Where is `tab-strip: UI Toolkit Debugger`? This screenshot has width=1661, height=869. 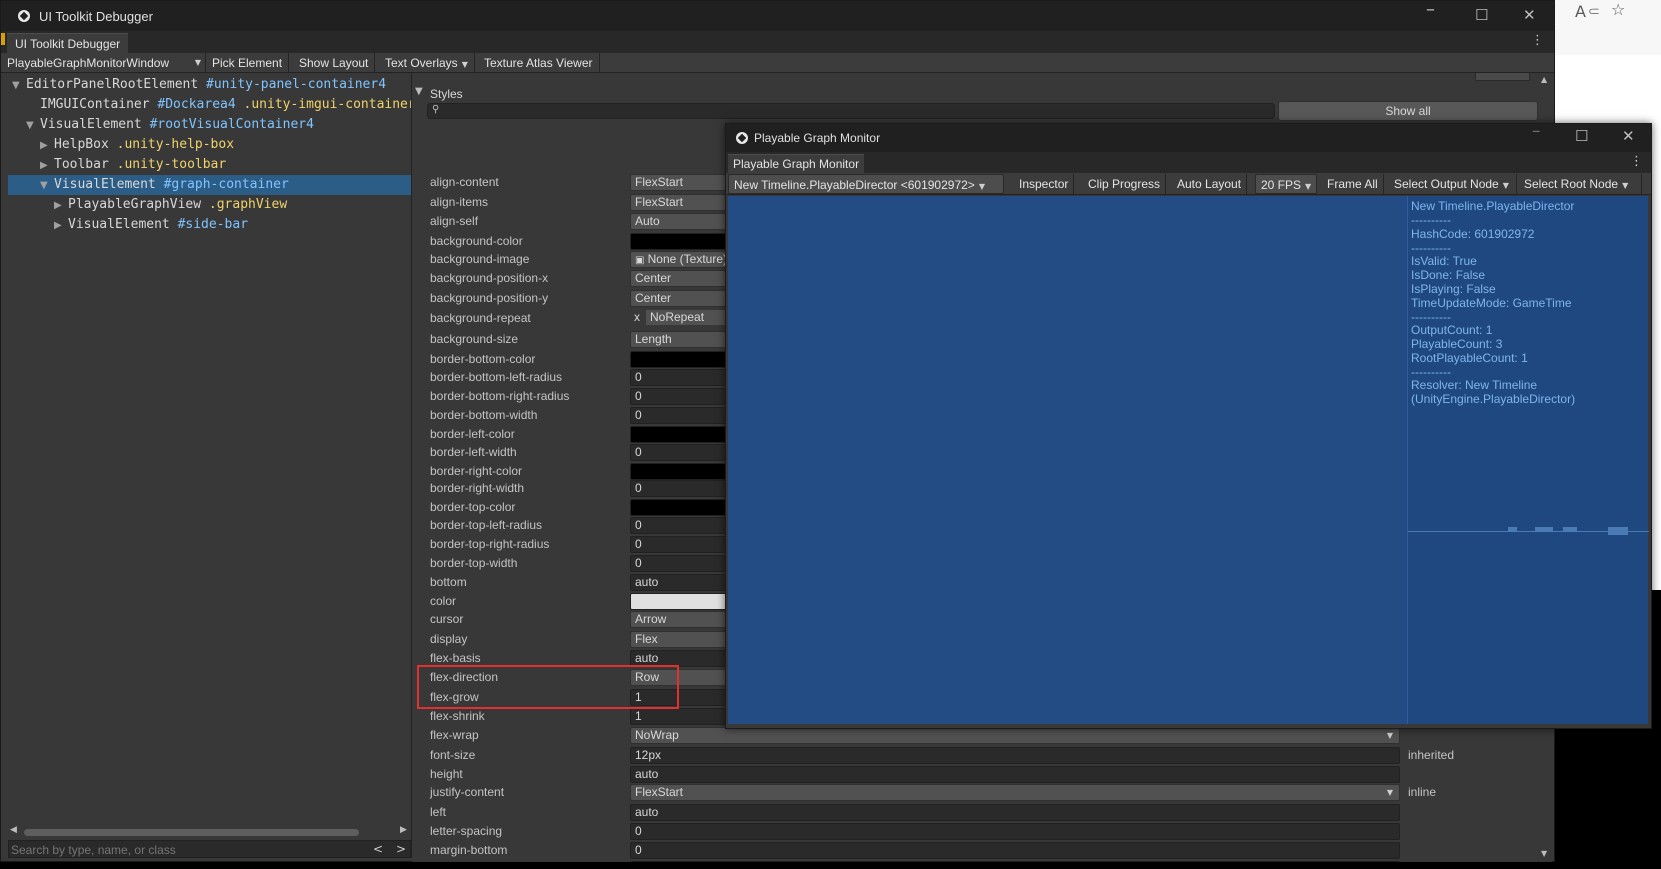
tab-strip: UI Toolkit Debugger is located at coordinates (777, 42).